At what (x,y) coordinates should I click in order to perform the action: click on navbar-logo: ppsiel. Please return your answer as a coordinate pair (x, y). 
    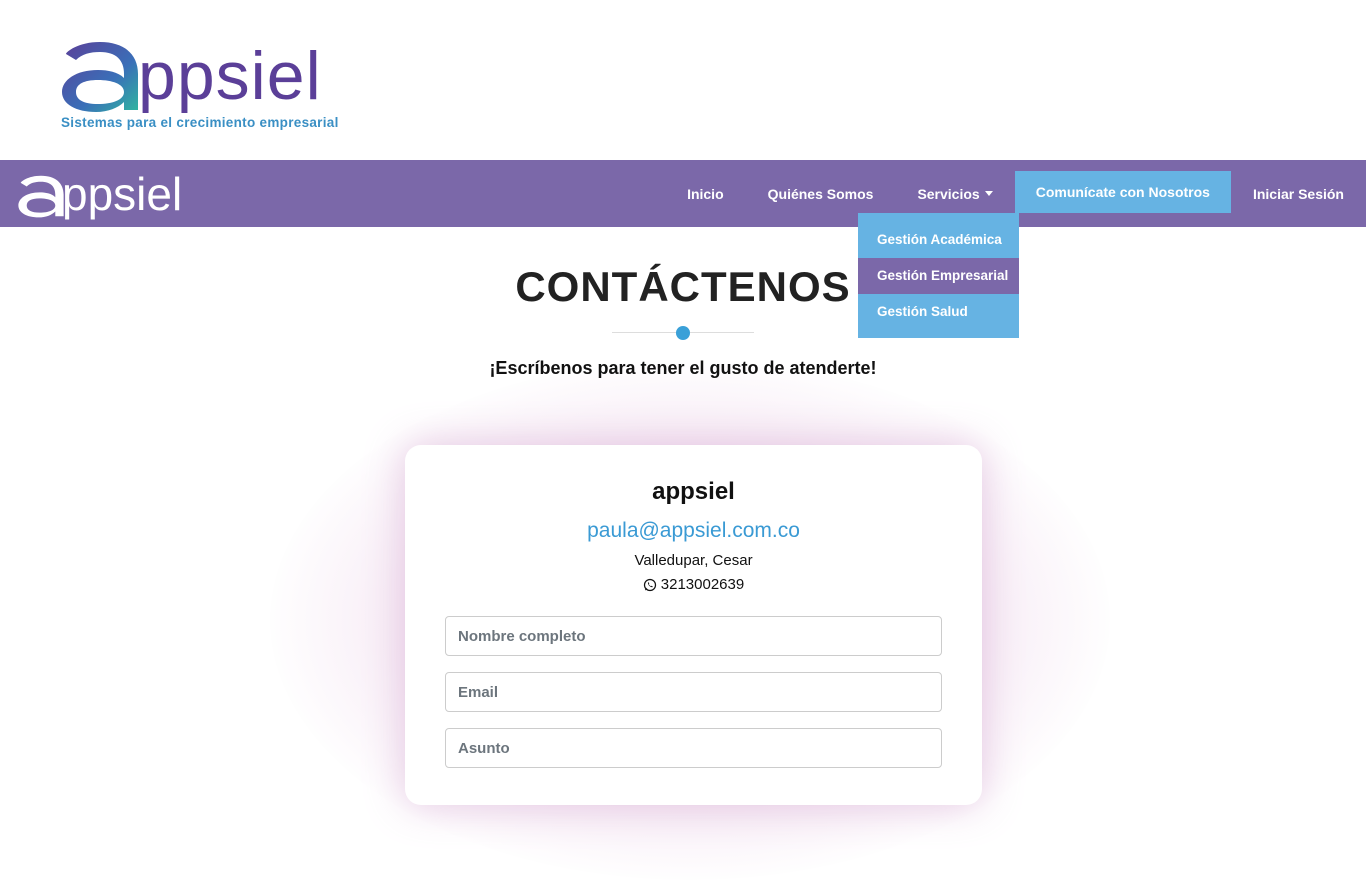
    Looking at the image, I should click on (116, 194).